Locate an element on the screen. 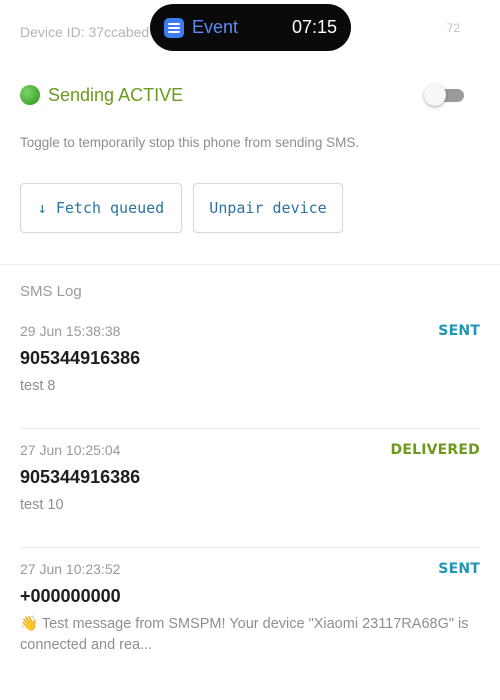  event-list-icon is located at coordinates (174, 27).